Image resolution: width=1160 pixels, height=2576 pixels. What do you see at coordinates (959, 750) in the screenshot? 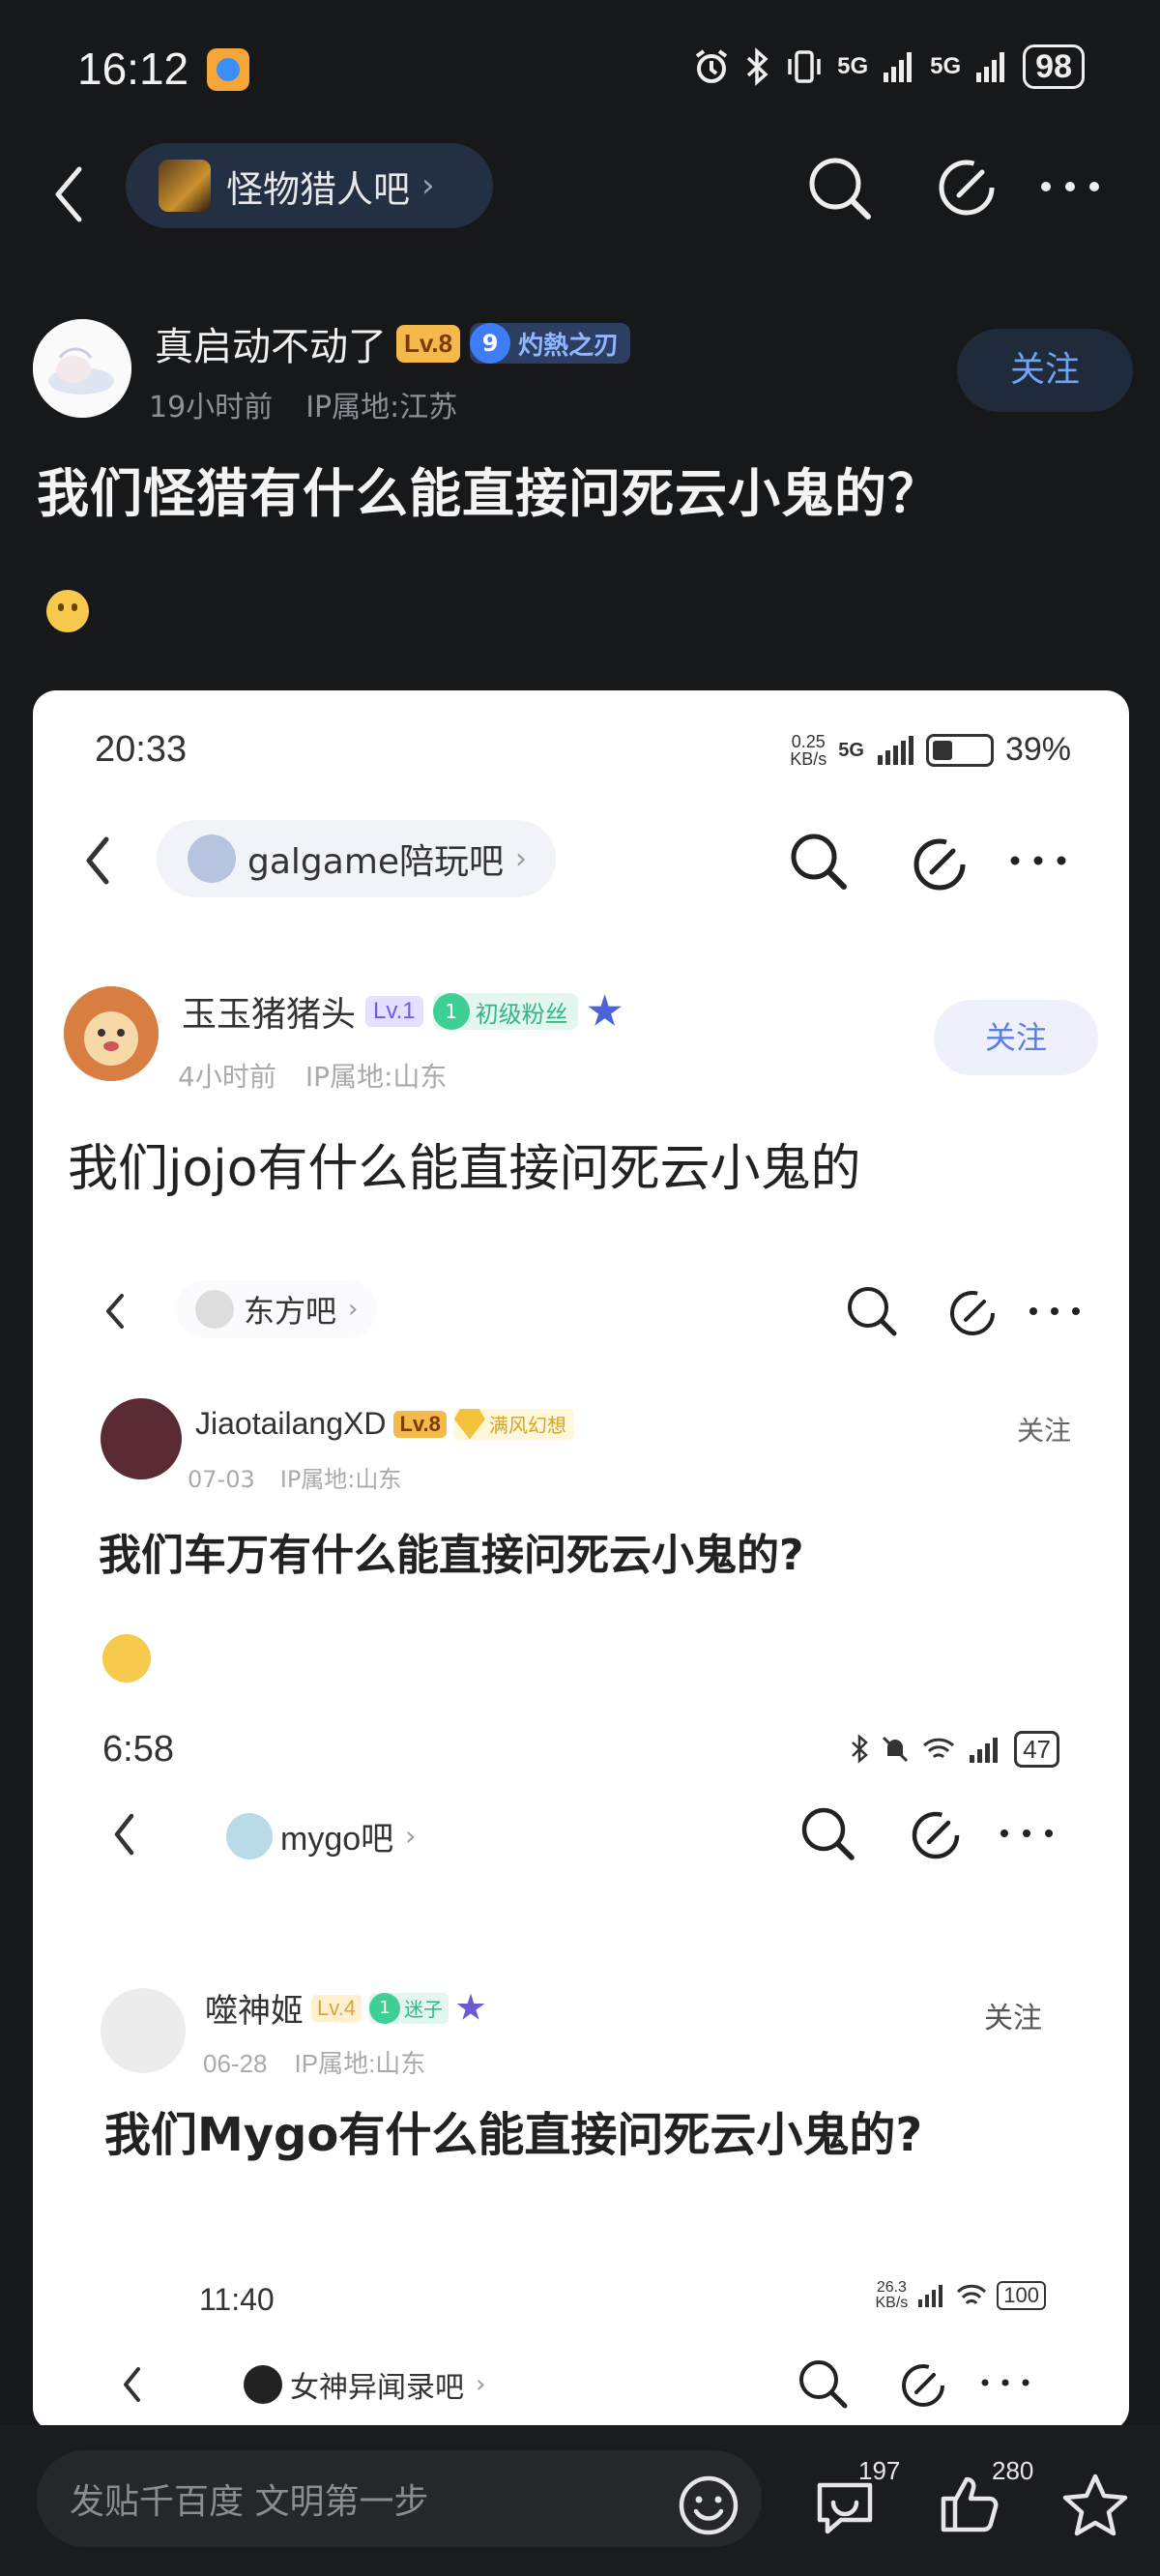
I see `embed-battery-icon` at bounding box center [959, 750].